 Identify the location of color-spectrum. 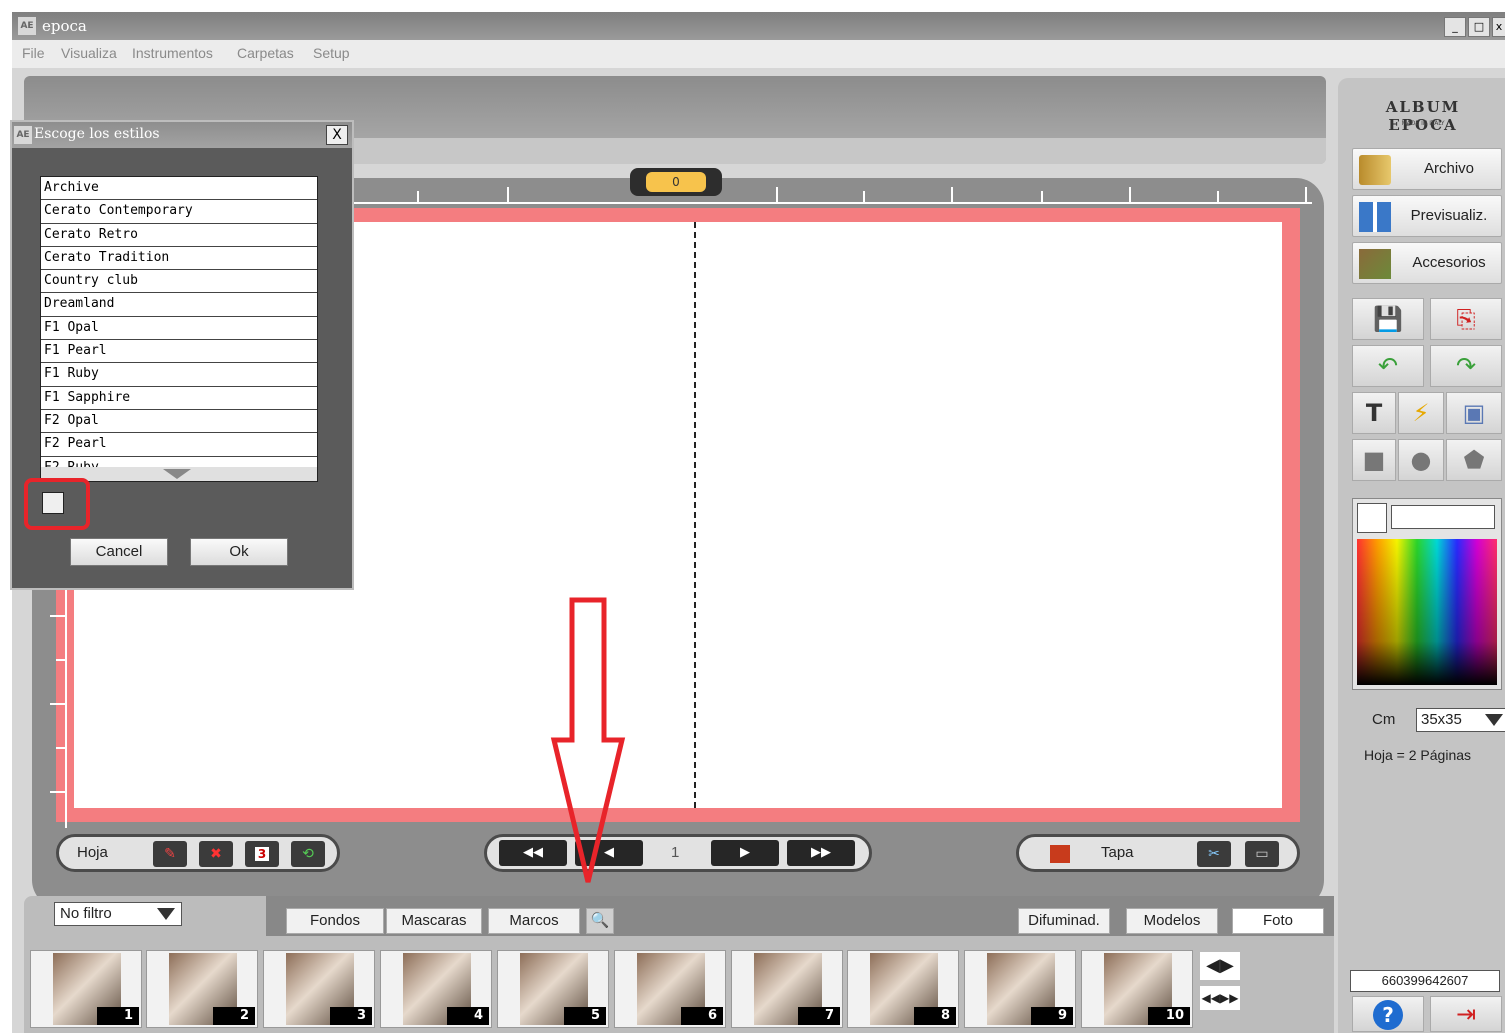
(1427, 612).